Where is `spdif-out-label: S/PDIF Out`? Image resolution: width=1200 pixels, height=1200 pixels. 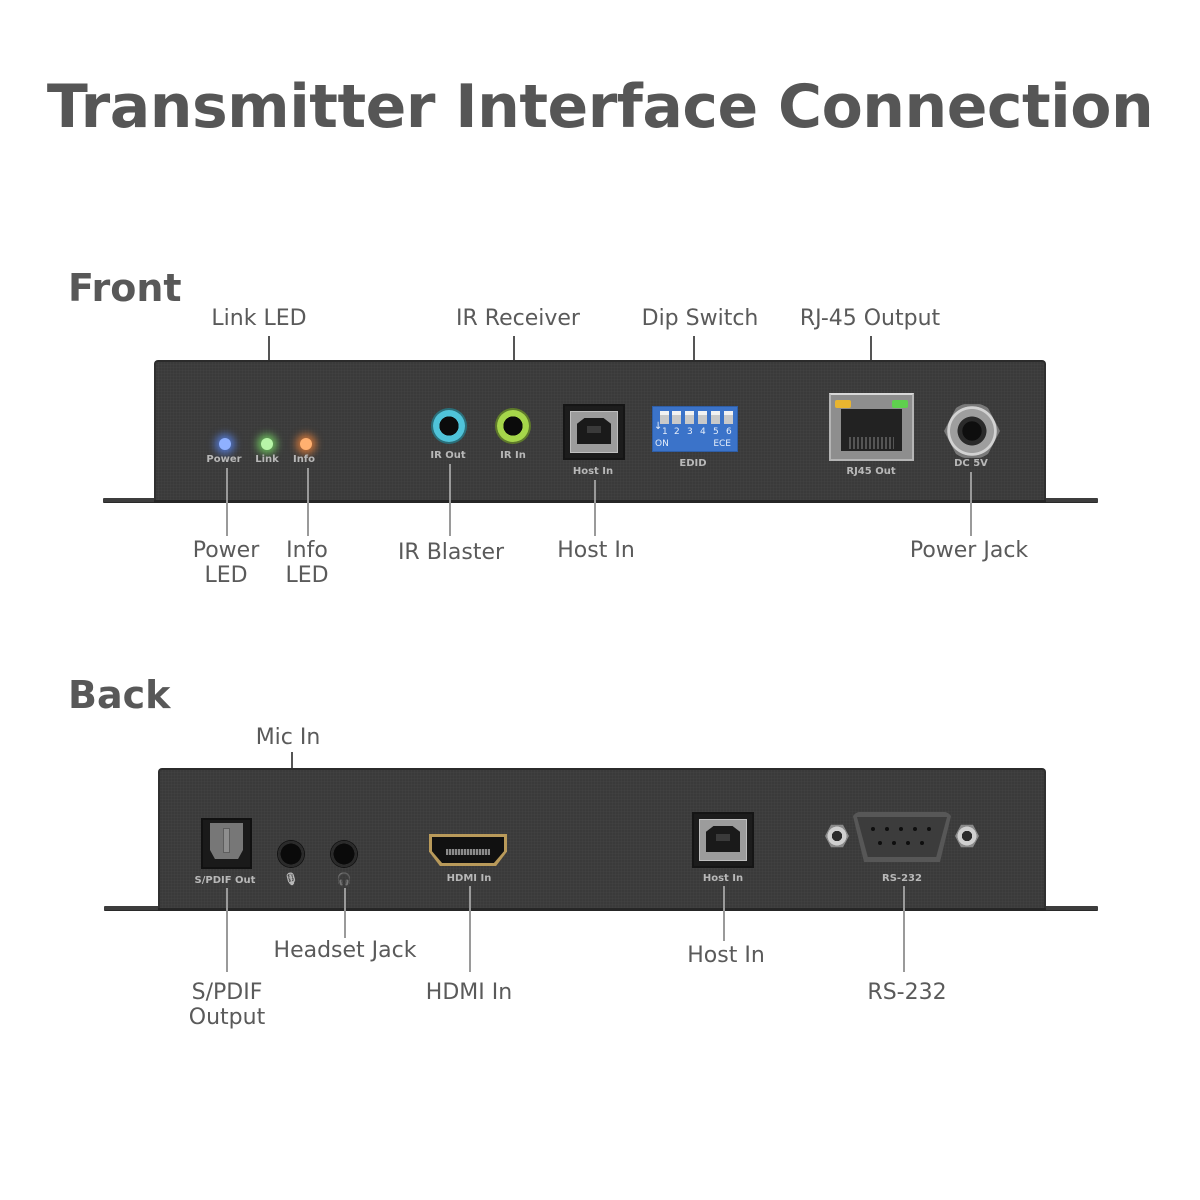
spdif-out-label: S/PDIF Out is located at coordinates (225, 880).